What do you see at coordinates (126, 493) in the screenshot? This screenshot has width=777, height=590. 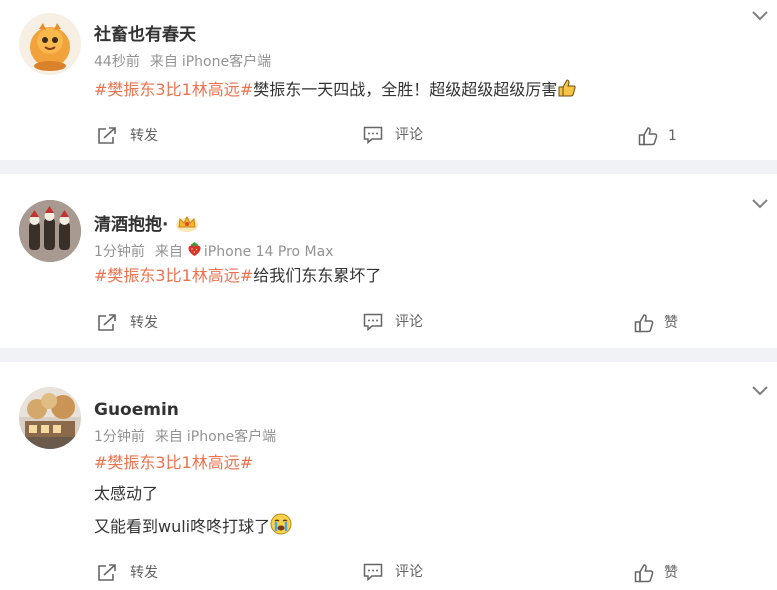 I see `comment-body: 太感动了` at bounding box center [126, 493].